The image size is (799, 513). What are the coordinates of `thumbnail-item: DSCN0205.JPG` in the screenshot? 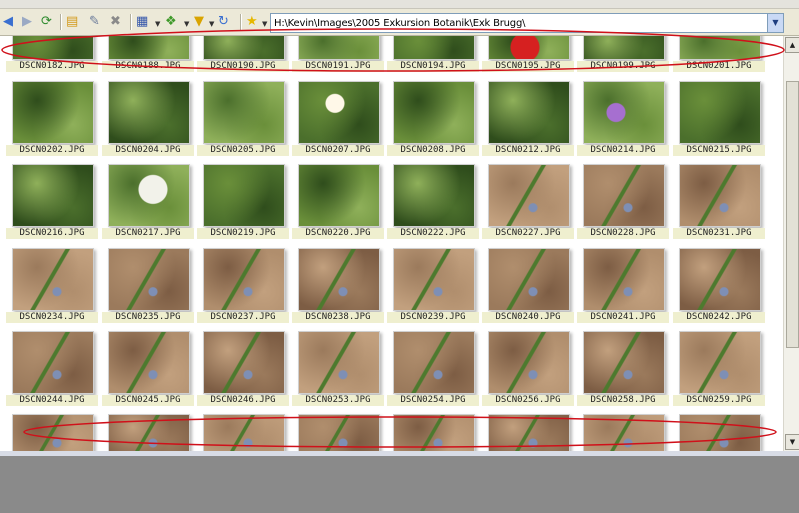 It's located at (243, 119).